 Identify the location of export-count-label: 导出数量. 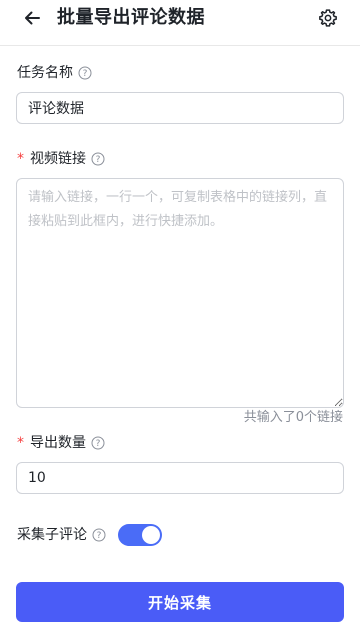
(58, 443).